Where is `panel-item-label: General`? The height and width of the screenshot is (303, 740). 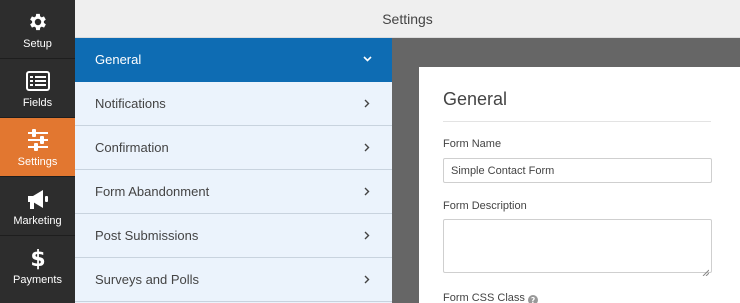 panel-item-label: General is located at coordinates (118, 59).